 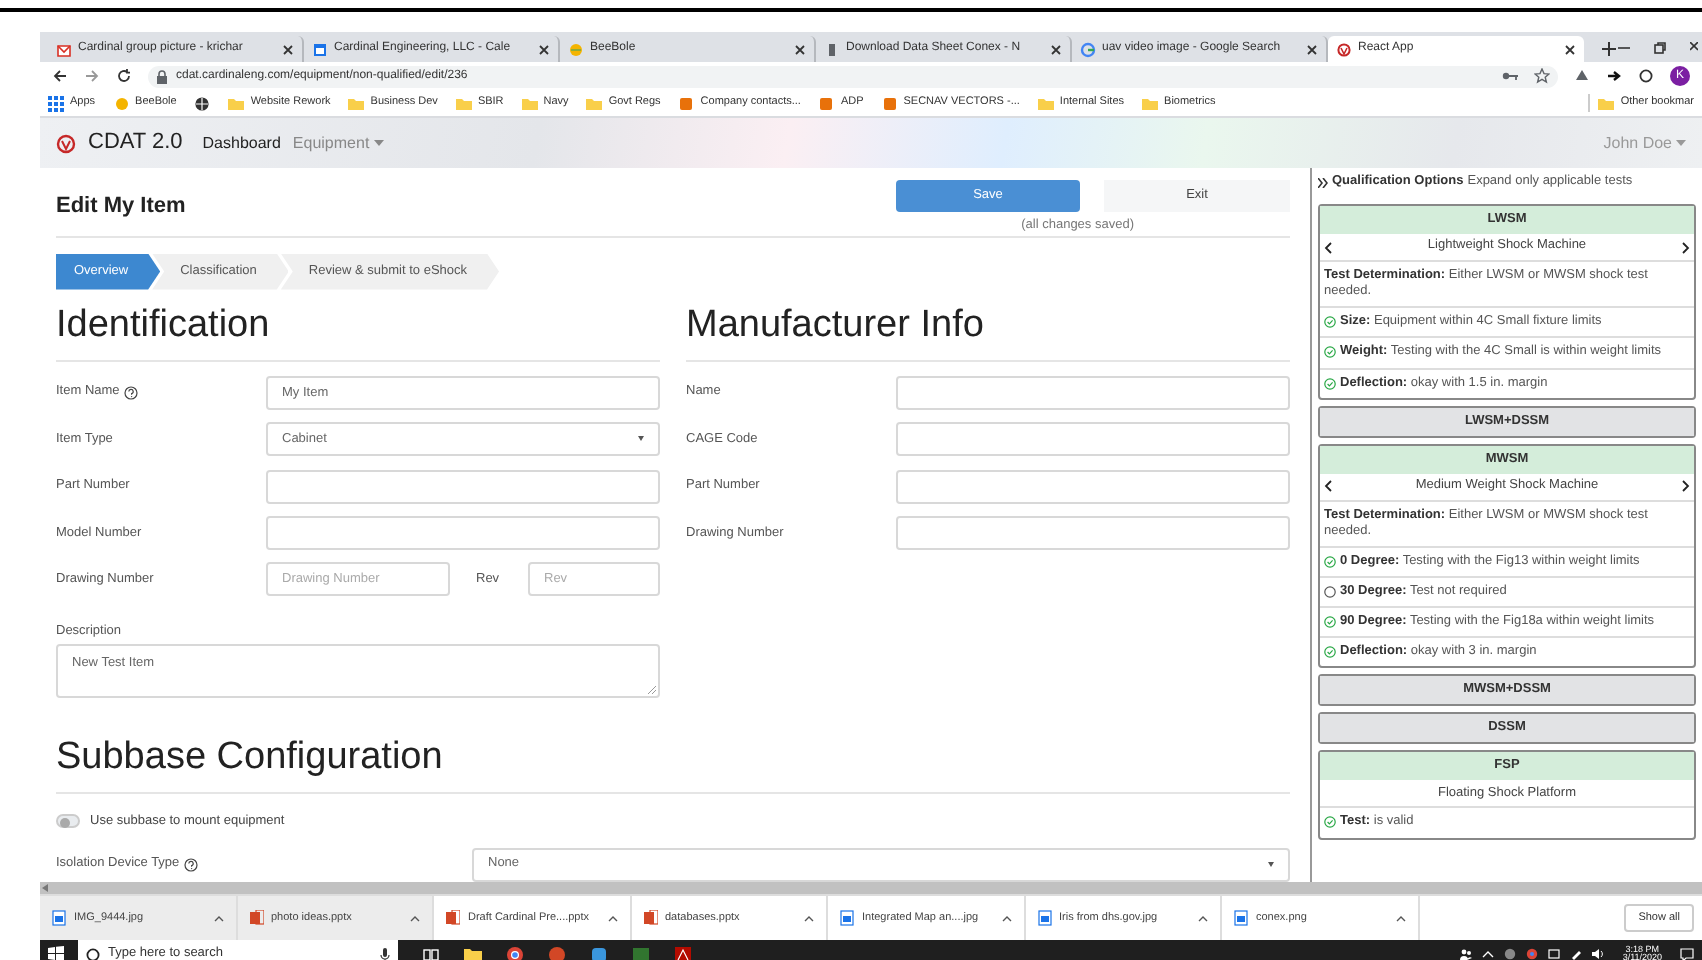 What do you see at coordinates (124, 76) in the screenshot?
I see `reload-icon` at bounding box center [124, 76].